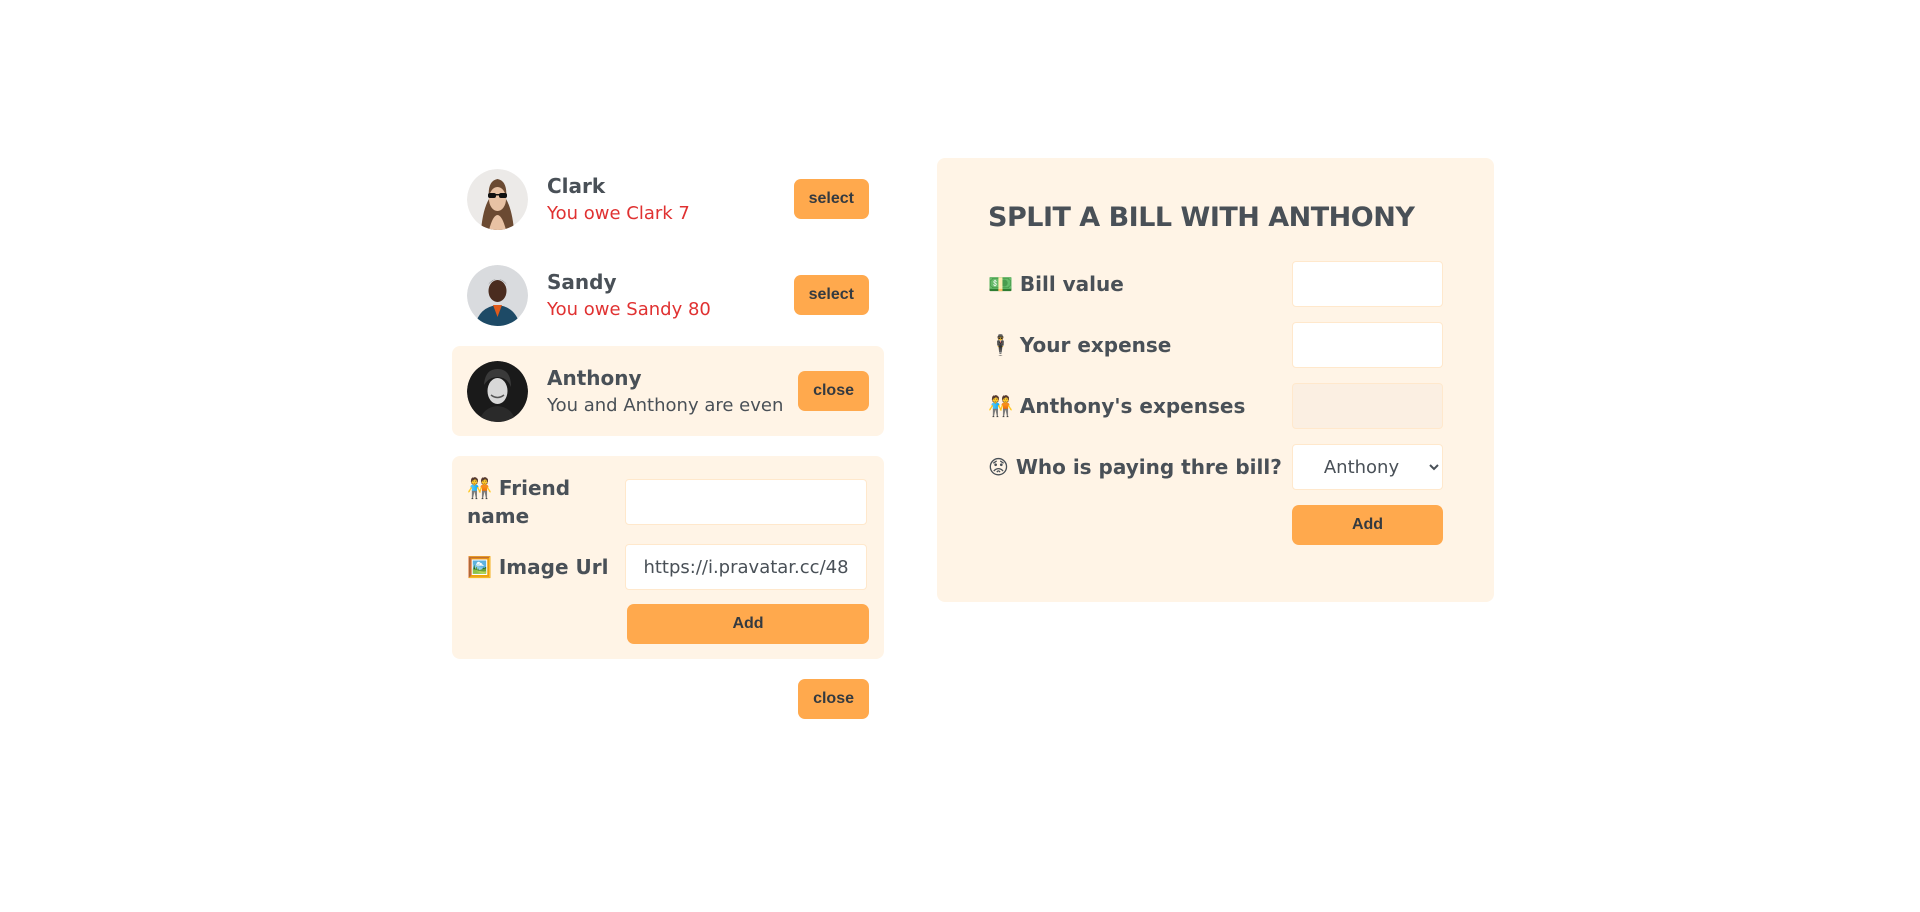 Image resolution: width=1920 pixels, height=912 pixels. Describe the element at coordinates (668, 391) in the screenshot. I see `friend-item-anthony: Anthony You and Anthony are even close` at that location.